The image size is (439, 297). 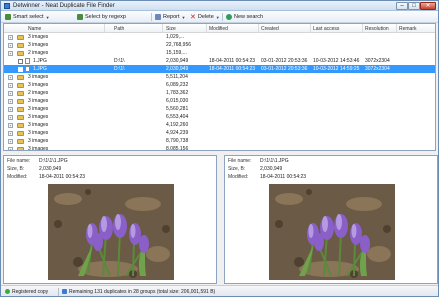 What do you see at coordinates (38, 53) in the screenshot?
I see `group-name: 2 images` at bounding box center [38, 53].